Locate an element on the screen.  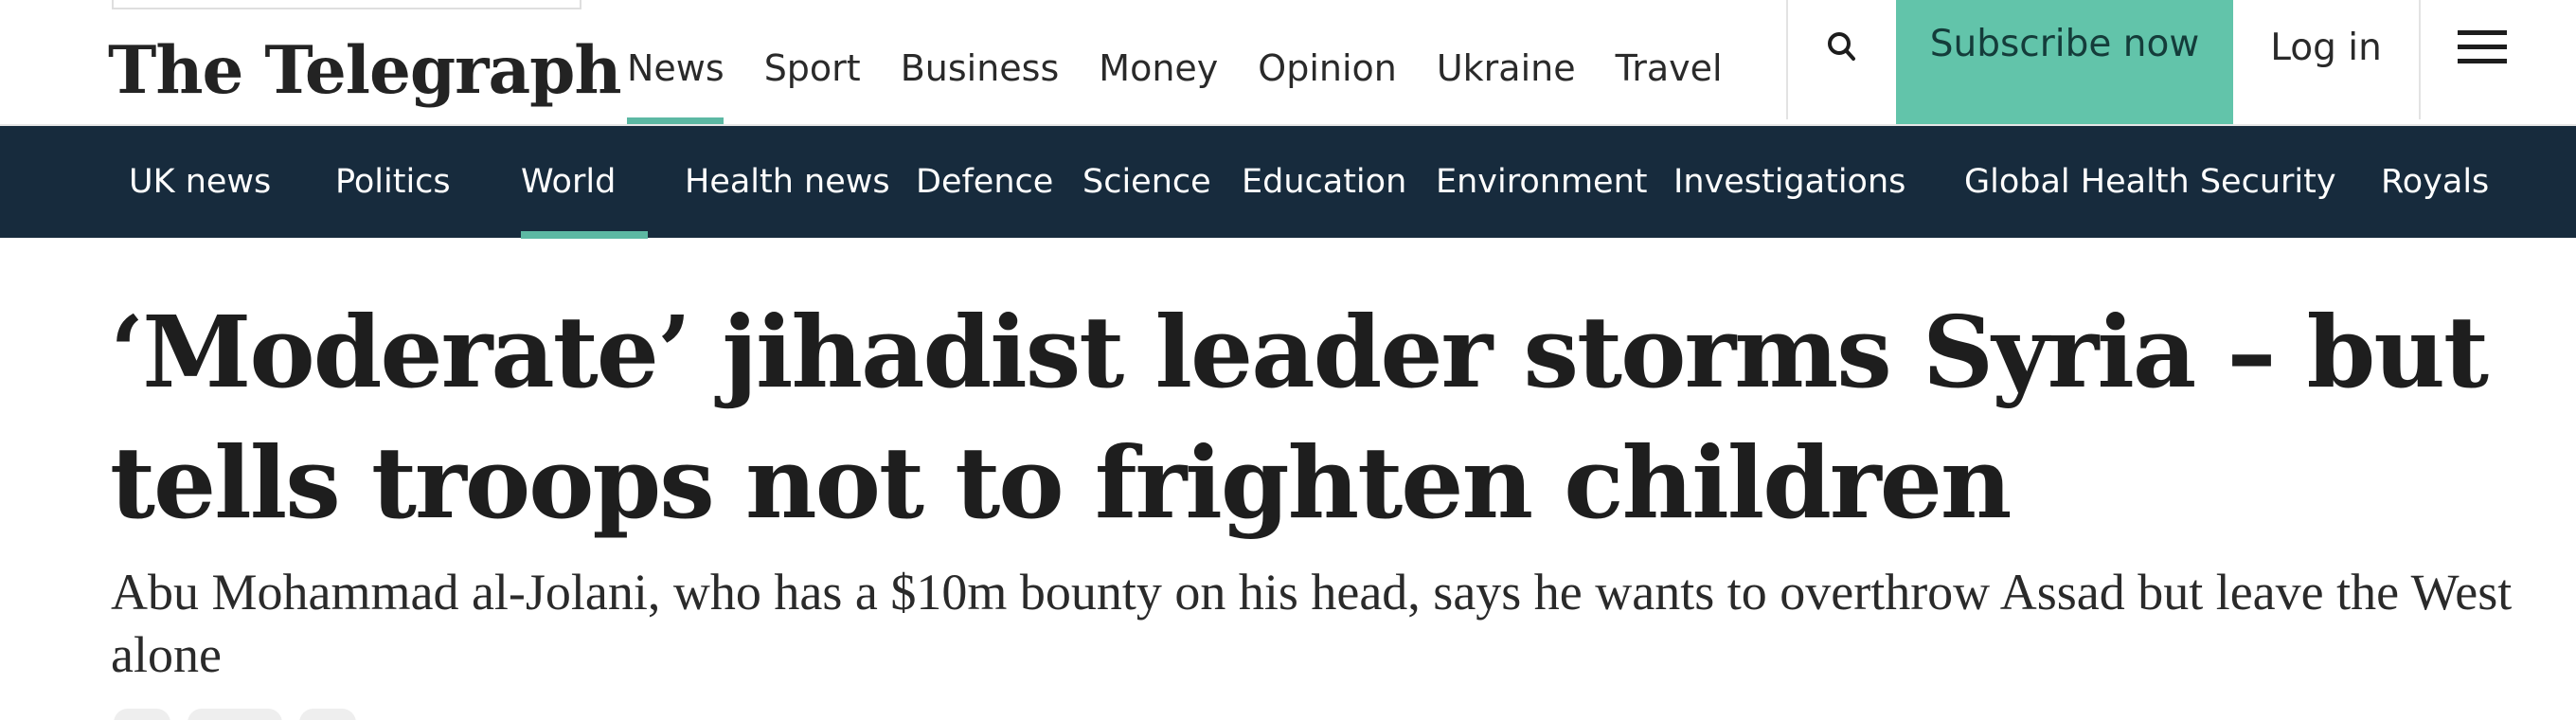
search-icon is located at coordinates (1841, 46).